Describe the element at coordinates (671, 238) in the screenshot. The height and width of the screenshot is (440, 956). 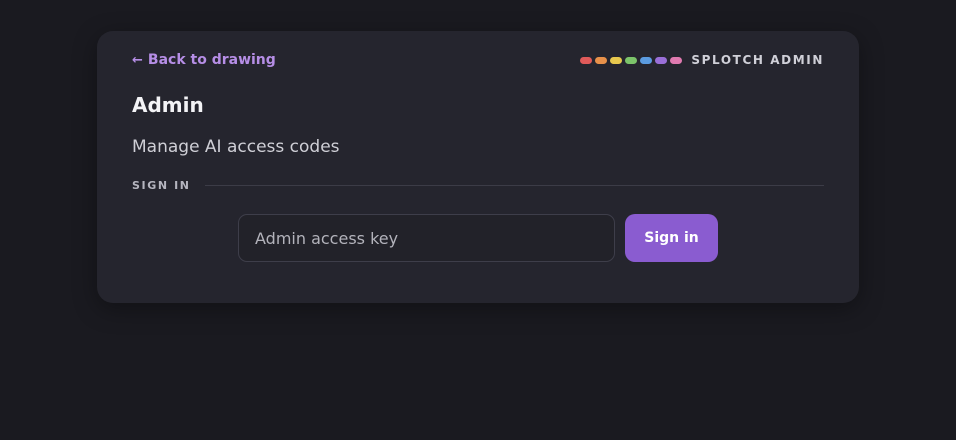
I see `sign-in-button: Sign in` at that location.